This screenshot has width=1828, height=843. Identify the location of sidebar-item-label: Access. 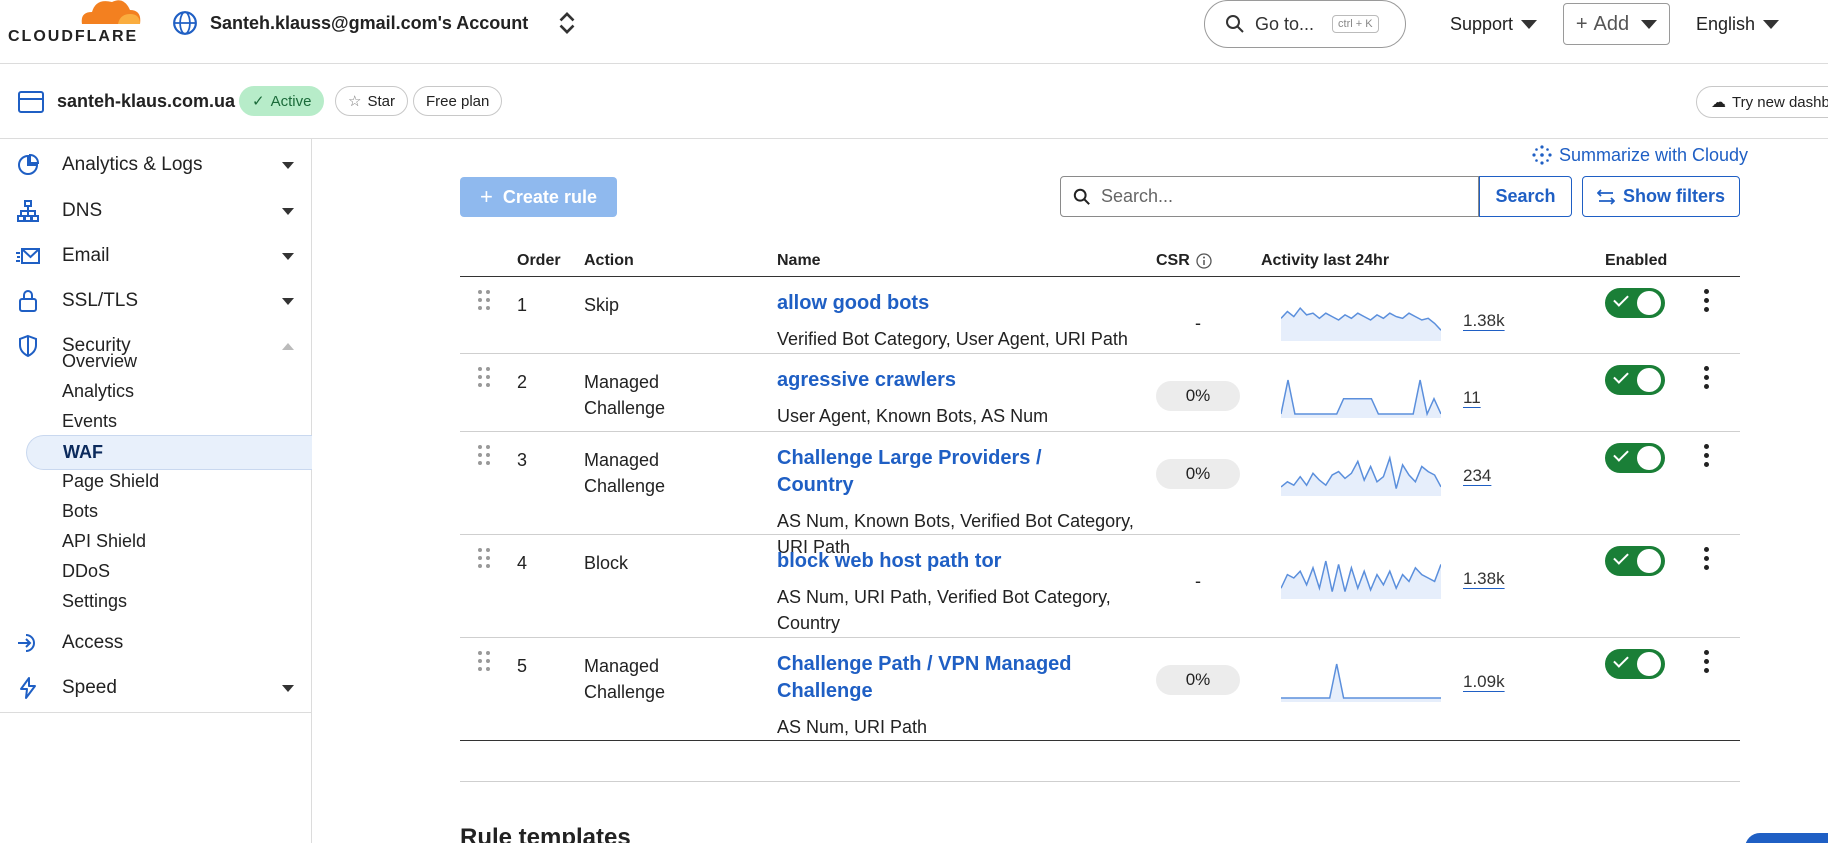
(93, 642).